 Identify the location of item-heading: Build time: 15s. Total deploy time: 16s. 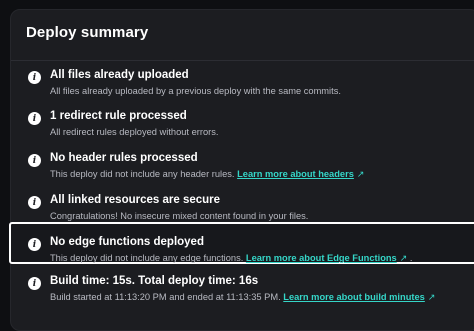
(154, 281).